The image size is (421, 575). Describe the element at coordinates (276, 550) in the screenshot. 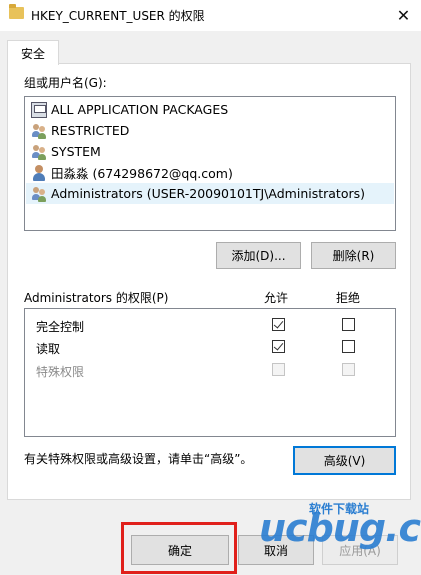

I see `cancel-button: 取消` at that location.